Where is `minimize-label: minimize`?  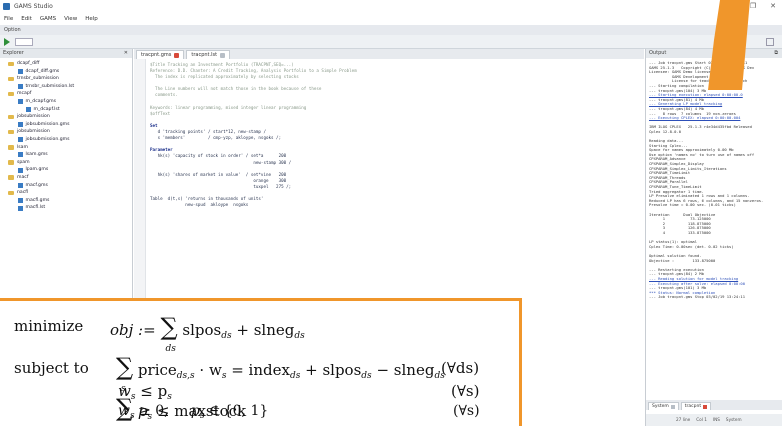
minimize-label: minimize is located at coordinates (49, 326).